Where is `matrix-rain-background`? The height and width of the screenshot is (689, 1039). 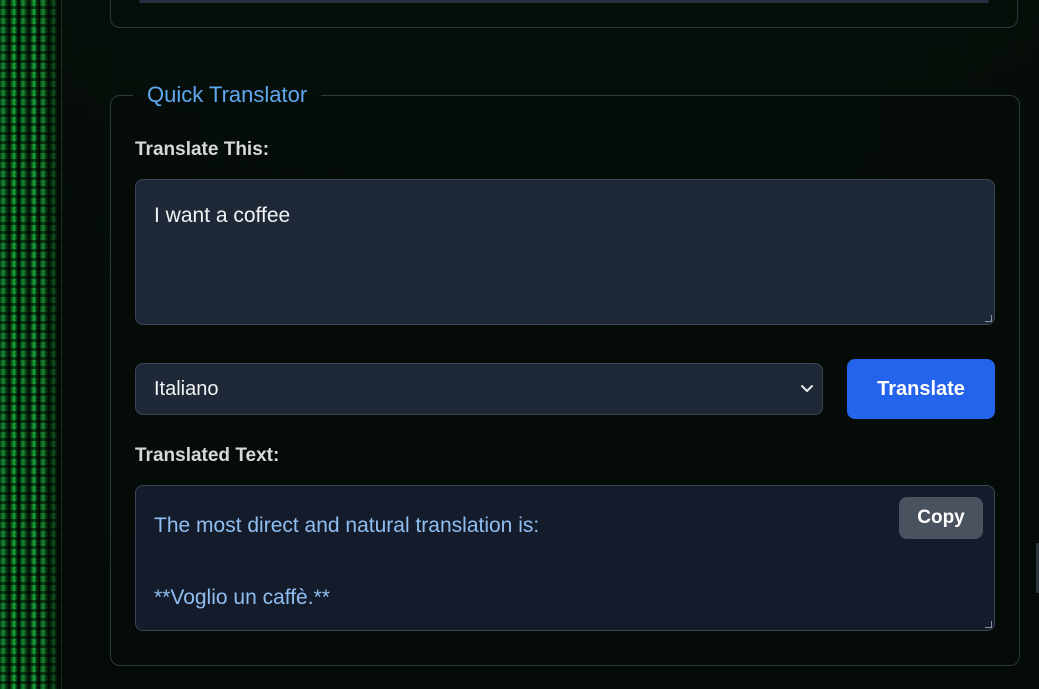 matrix-rain-background is located at coordinates (31, 344).